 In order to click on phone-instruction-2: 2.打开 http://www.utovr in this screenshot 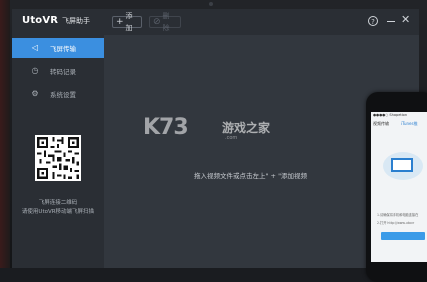, I will do `click(396, 223)`.